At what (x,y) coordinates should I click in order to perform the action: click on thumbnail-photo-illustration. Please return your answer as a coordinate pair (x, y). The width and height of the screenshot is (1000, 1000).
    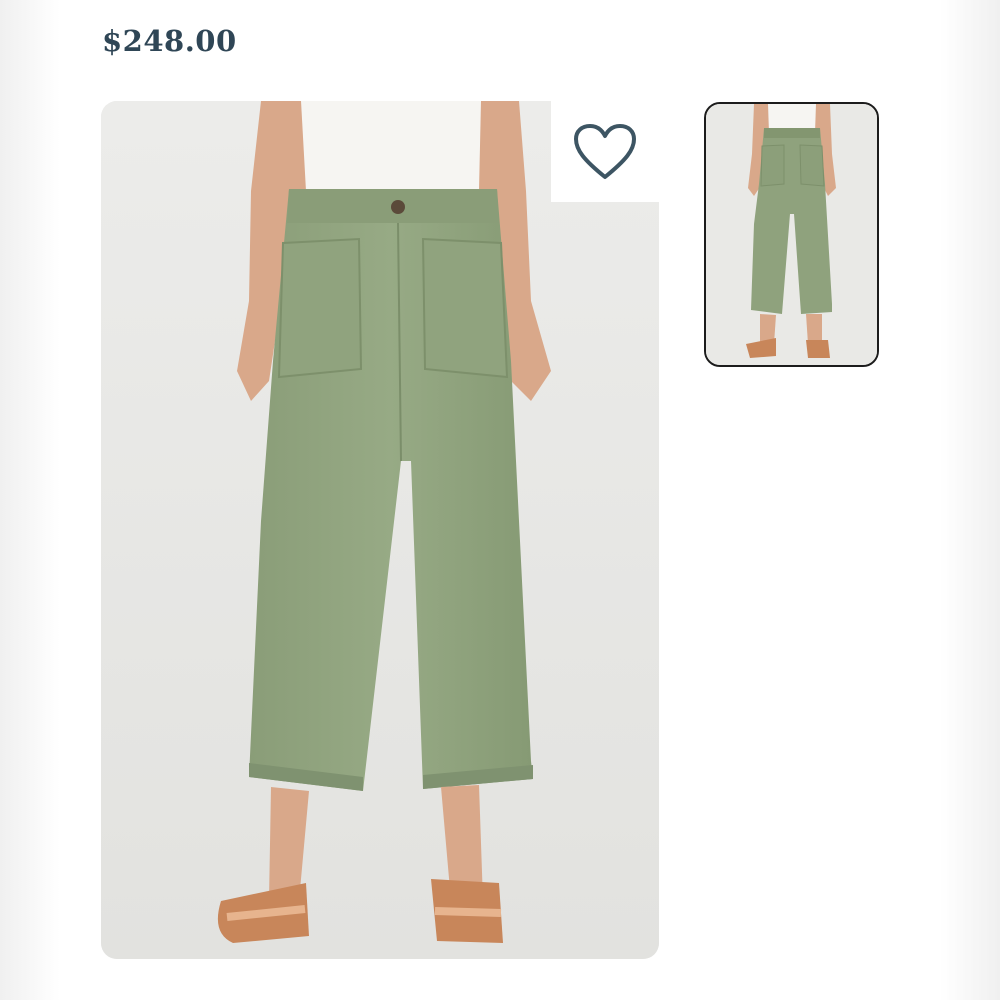
    Looking at the image, I should click on (791, 234).